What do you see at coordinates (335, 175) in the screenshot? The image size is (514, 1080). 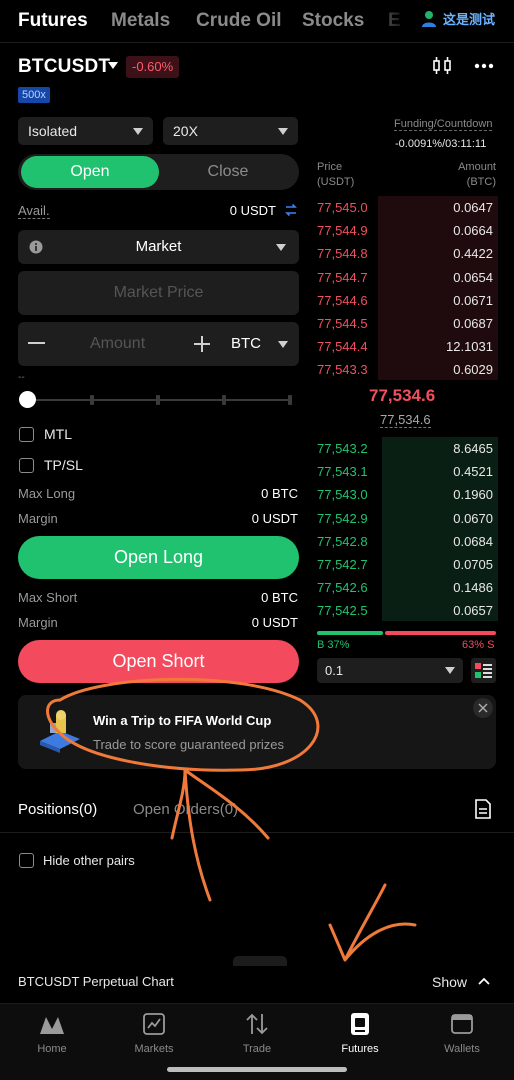 I see `price-header: Price (USDT)` at bounding box center [335, 175].